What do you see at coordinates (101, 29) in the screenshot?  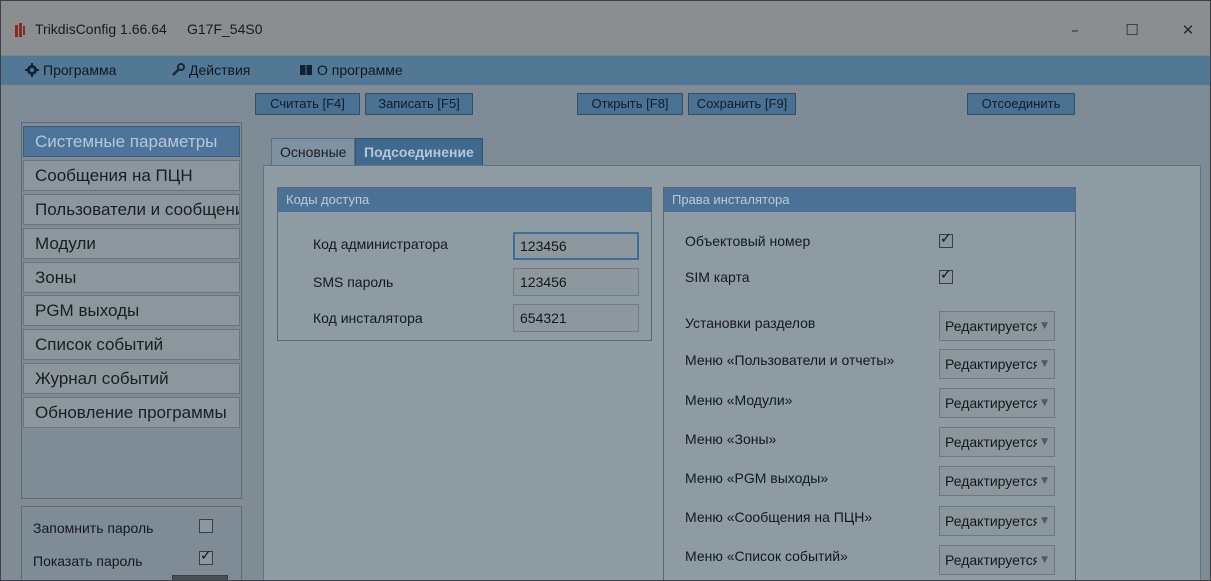 I see `window-title: TrikdisConfig 1.66.64` at bounding box center [101, 29].